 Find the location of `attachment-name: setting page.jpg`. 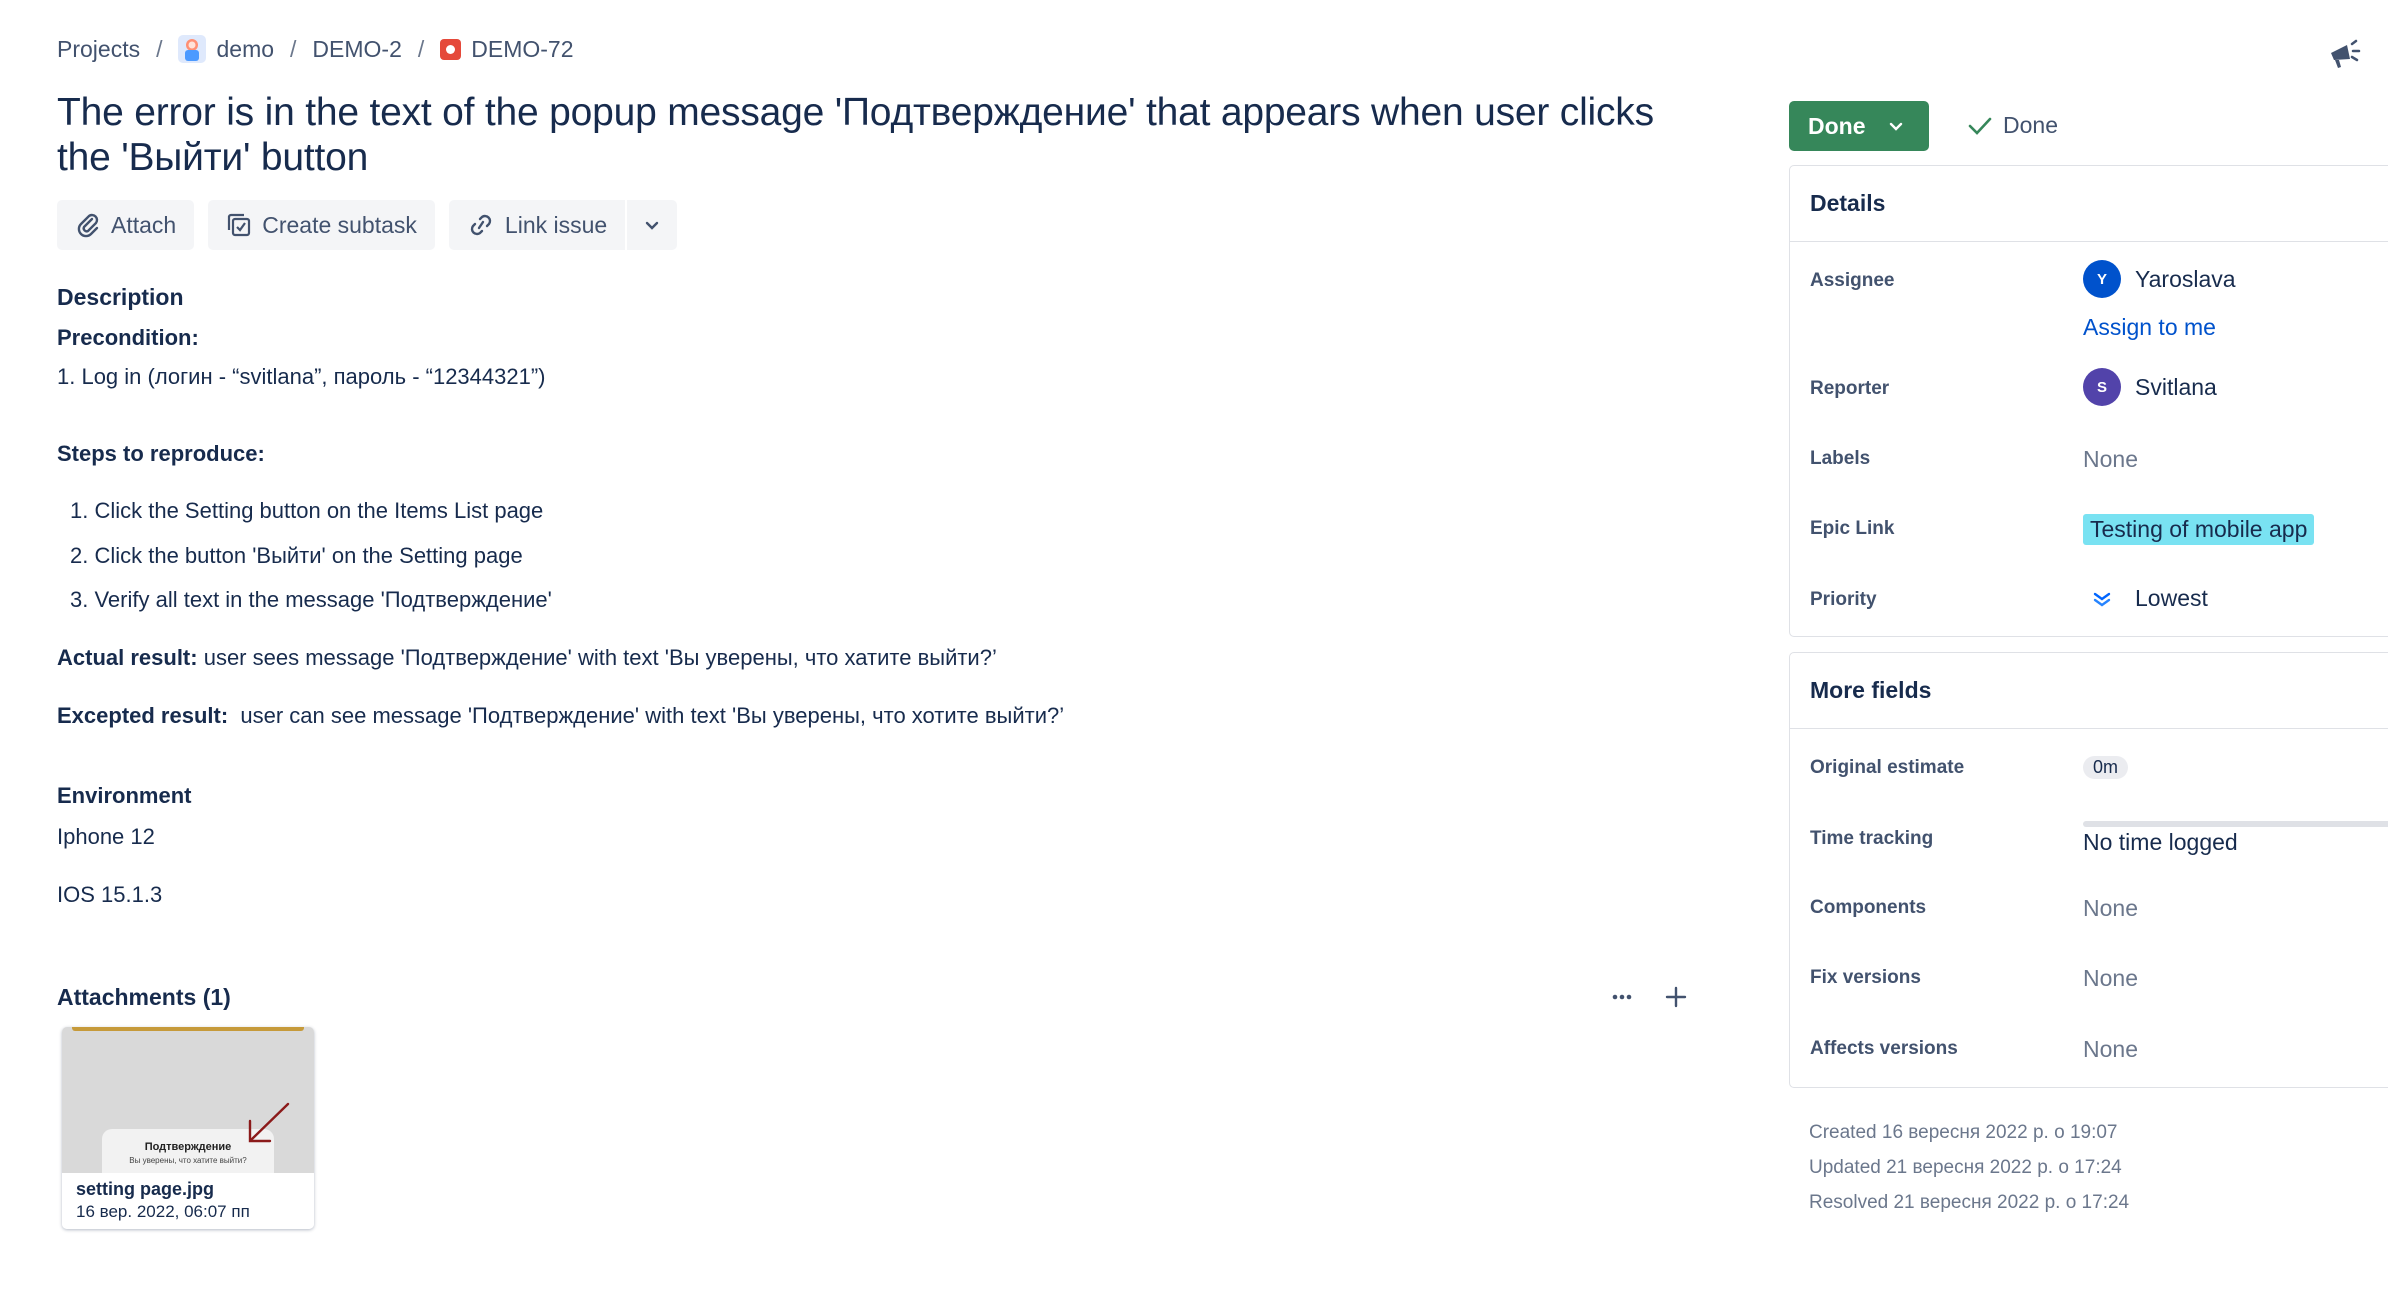

attachment-name: setting page.jpg is located at coordinates (145, 1189).